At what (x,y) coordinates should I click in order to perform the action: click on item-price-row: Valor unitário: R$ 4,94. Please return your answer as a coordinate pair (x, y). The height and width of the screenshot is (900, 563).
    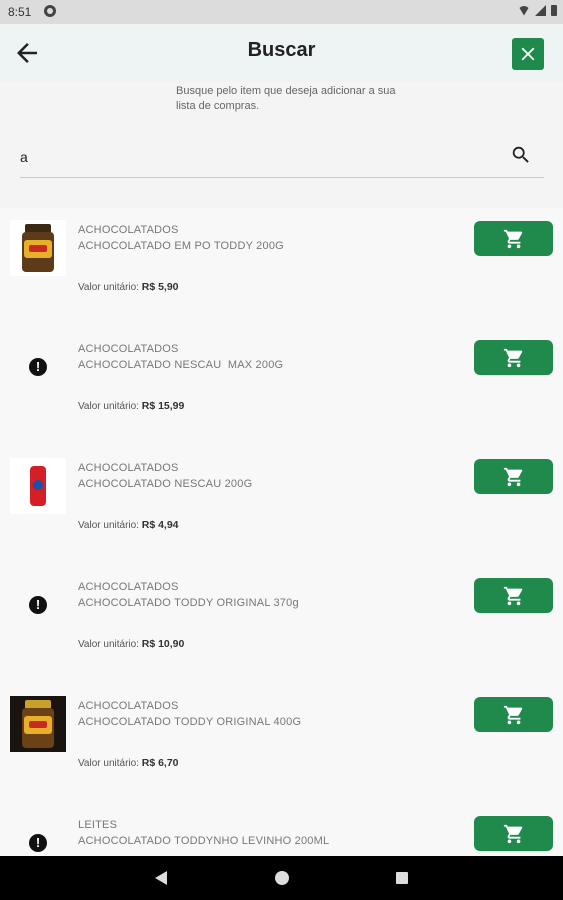
    Looking at the image, I should click on (128, 525).